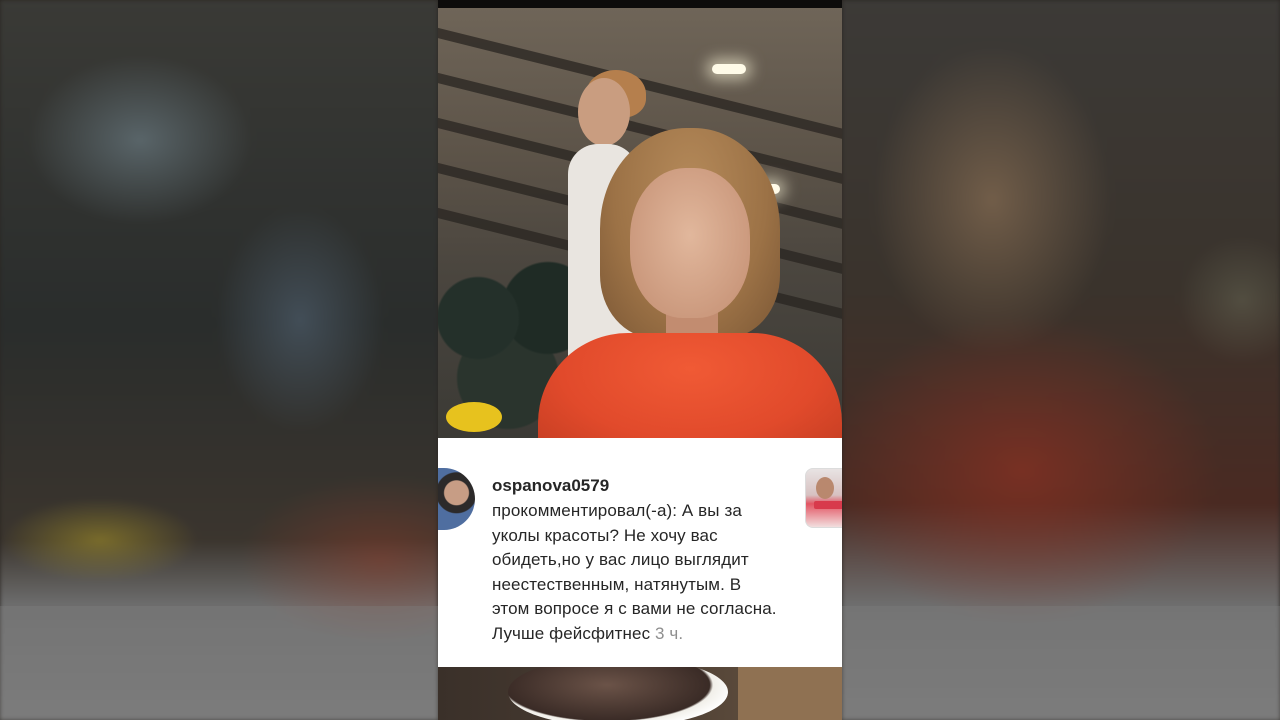 The image size is (1280, 720). I want to click on comment-timestamp: 3 ч., so click(669, 633).